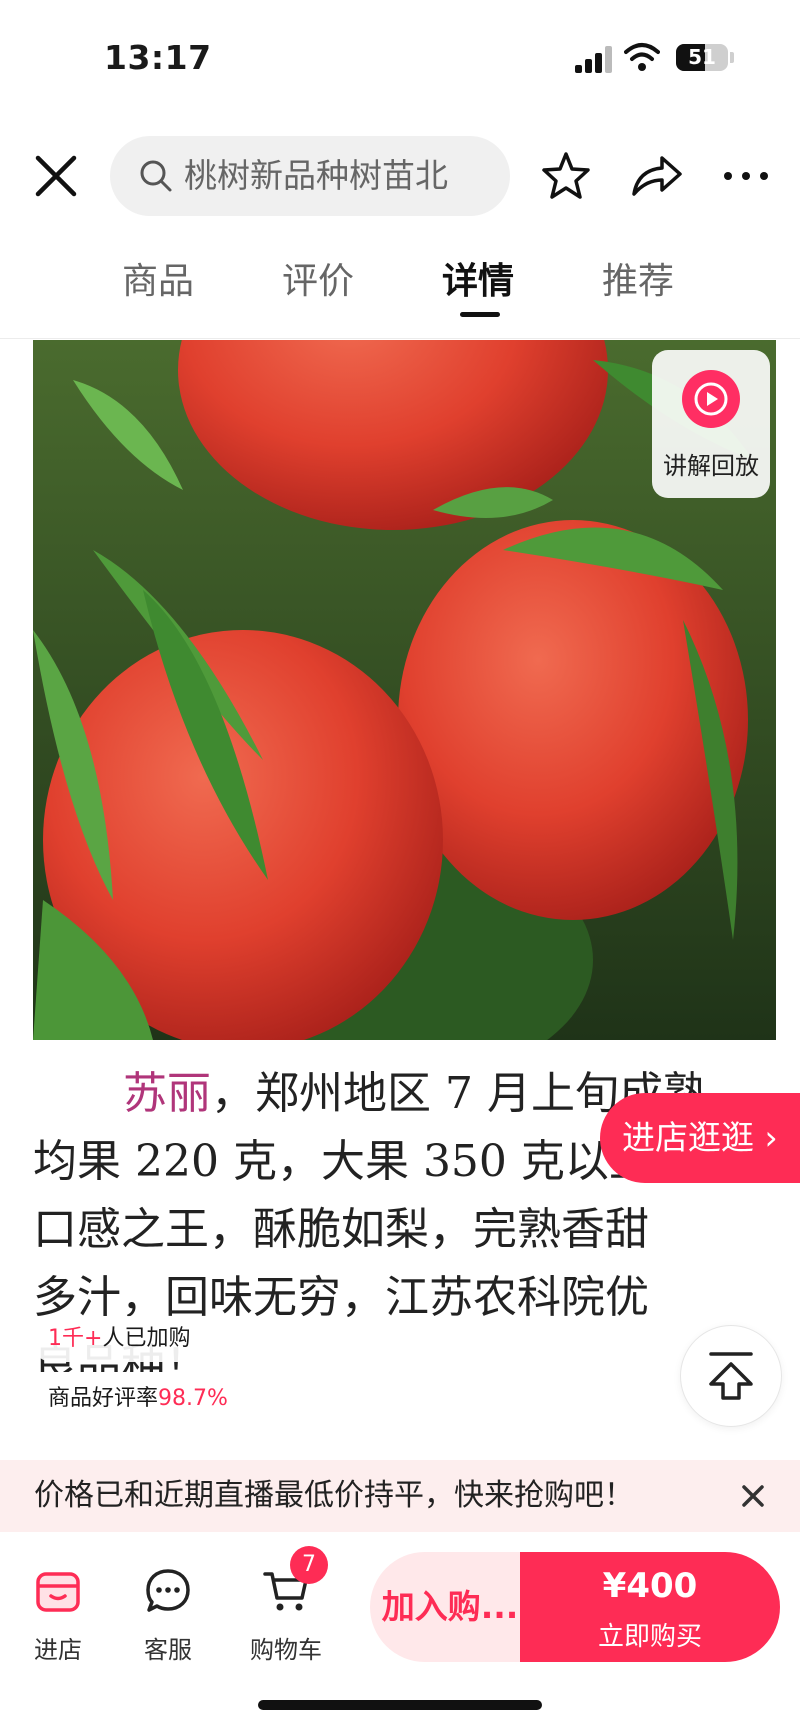 This screenshot has height=1733, width=800. What do you see at coordinates (341, 1229) in the screenshot?
I see `desc-line: 口感之王，酥脆如梨，完熟香甜` at bounding box center [341, 1229].